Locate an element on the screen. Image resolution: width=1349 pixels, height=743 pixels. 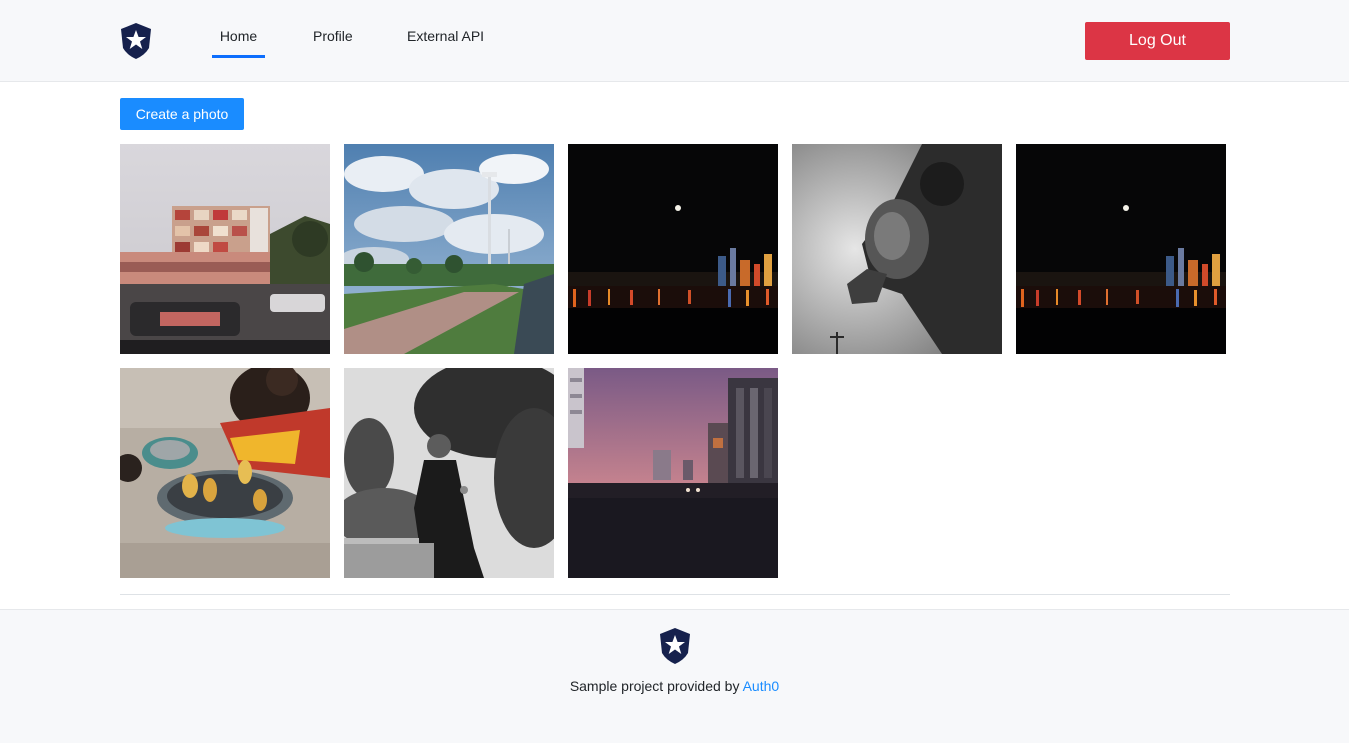
photo-bw-astronaut is located at coordinates (897, 249).